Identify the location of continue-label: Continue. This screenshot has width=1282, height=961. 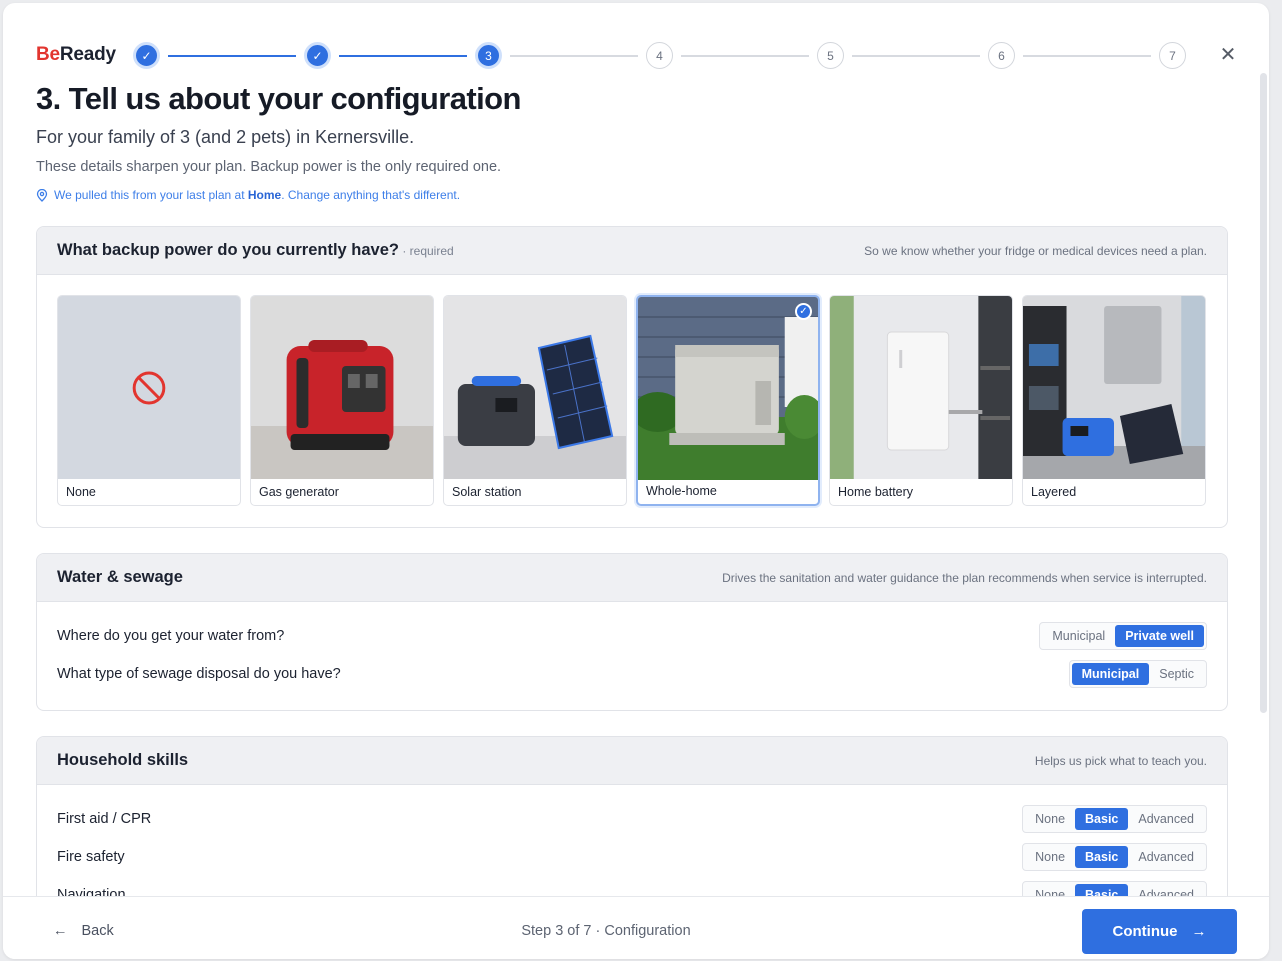
(1145, 931).